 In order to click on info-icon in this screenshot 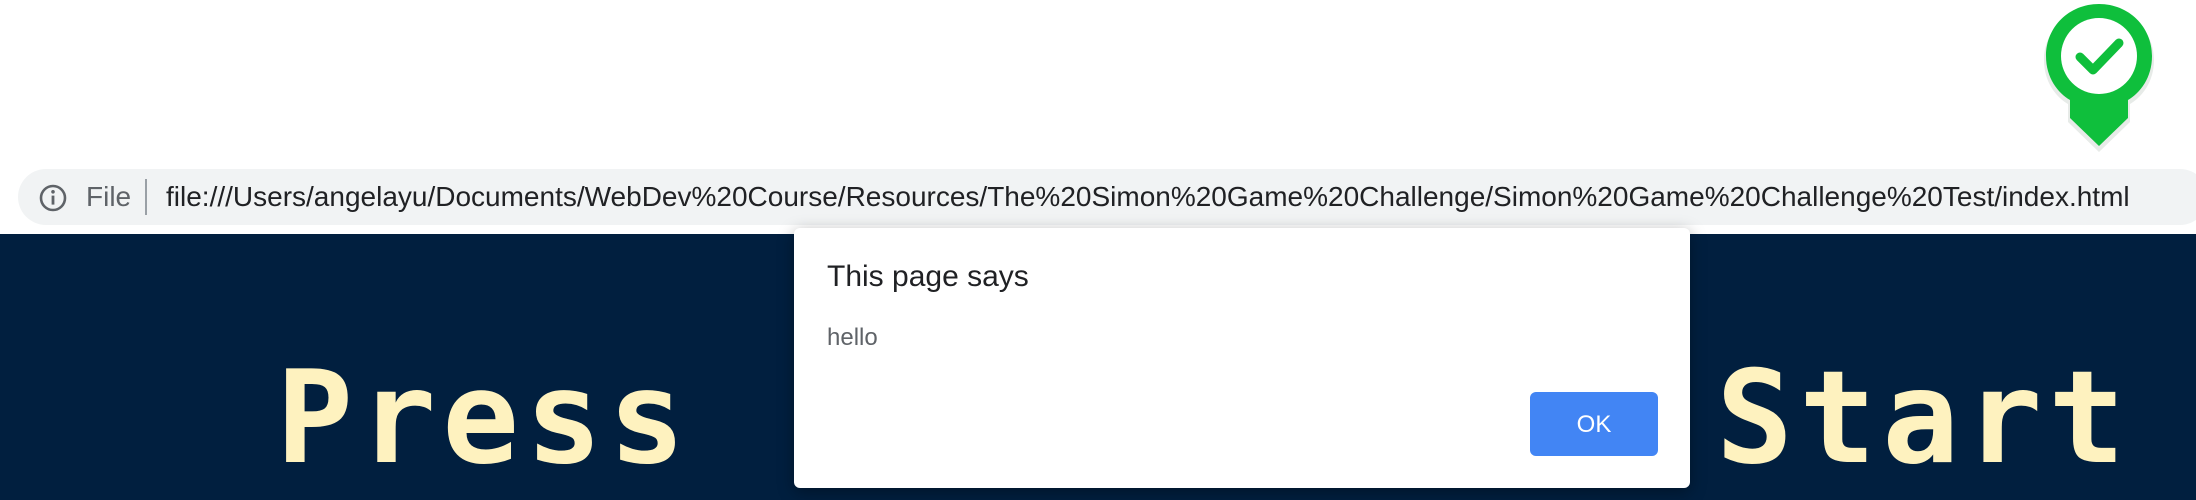, I will do `click(53, 198)`.